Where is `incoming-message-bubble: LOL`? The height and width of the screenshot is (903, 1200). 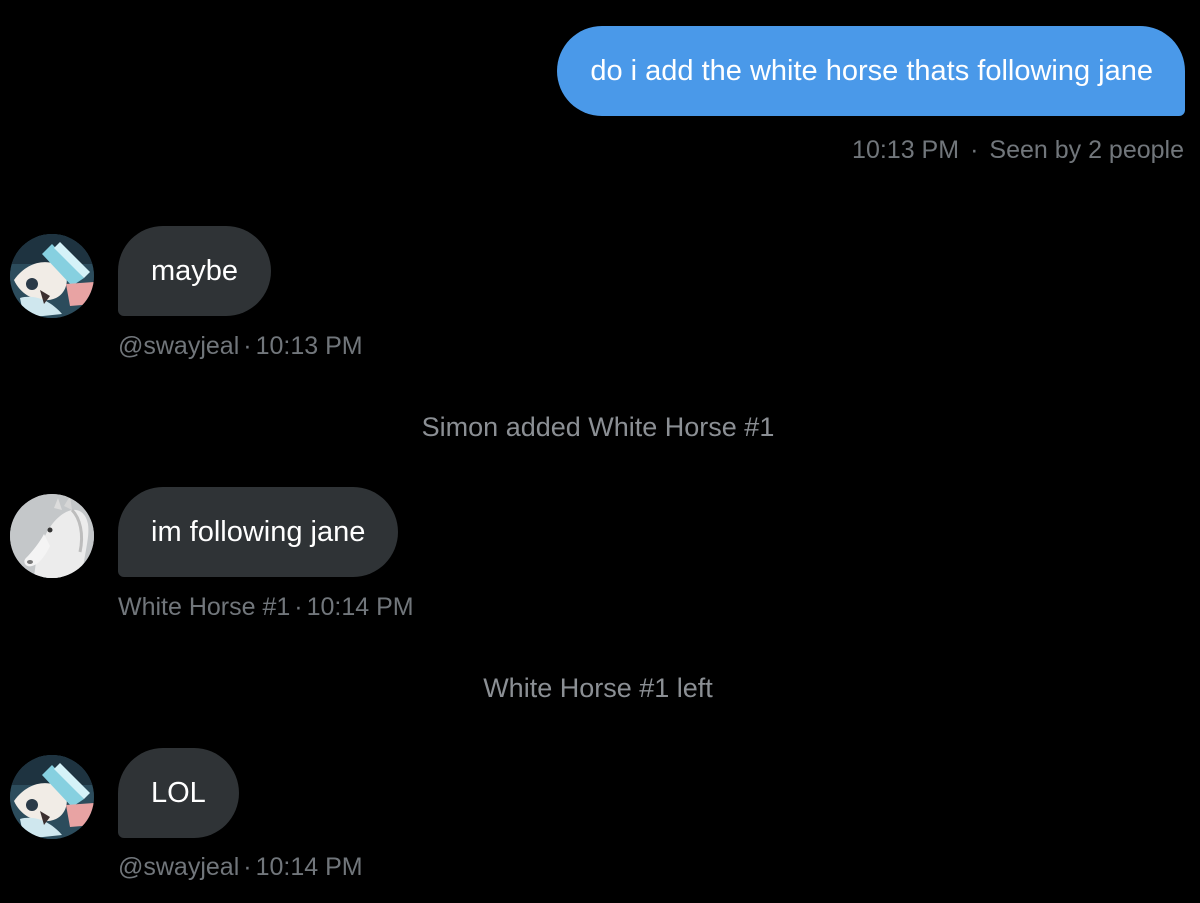 incoming-message-bubble: LOL is located at coordinates (178, 793).